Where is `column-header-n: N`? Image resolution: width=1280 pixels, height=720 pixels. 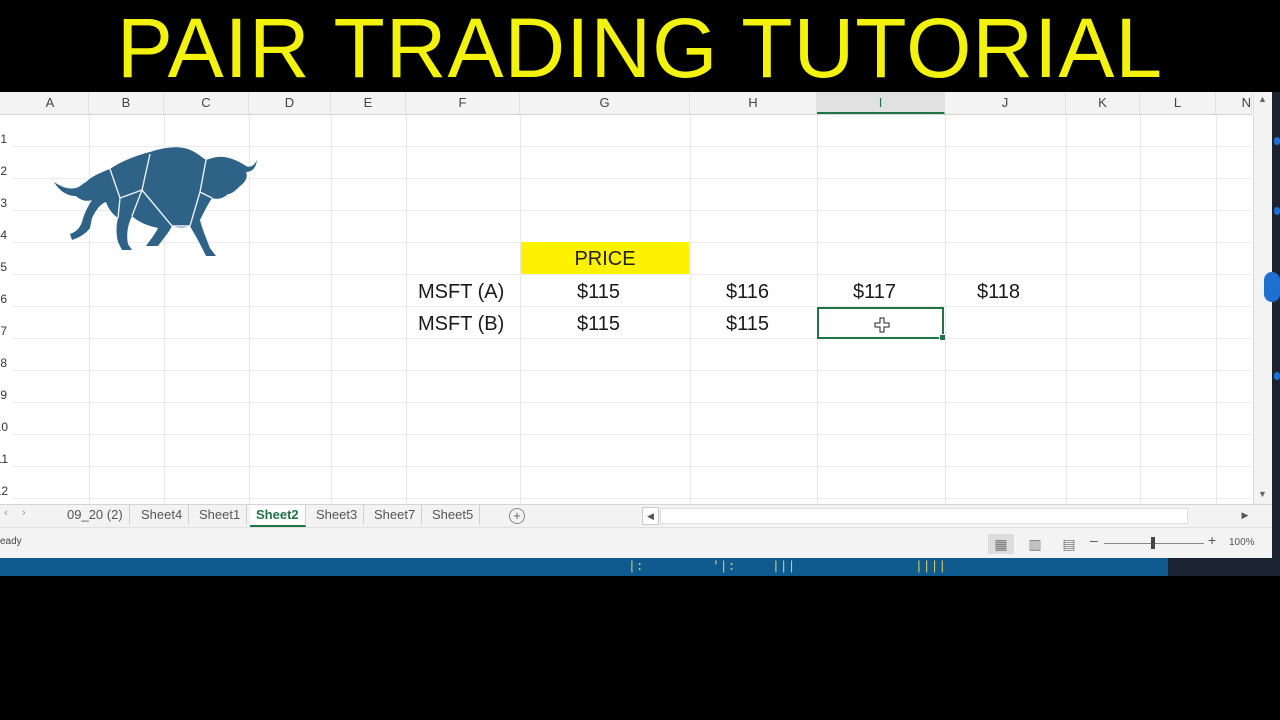 column-header-n: N is located at coordinates (1234, 103).